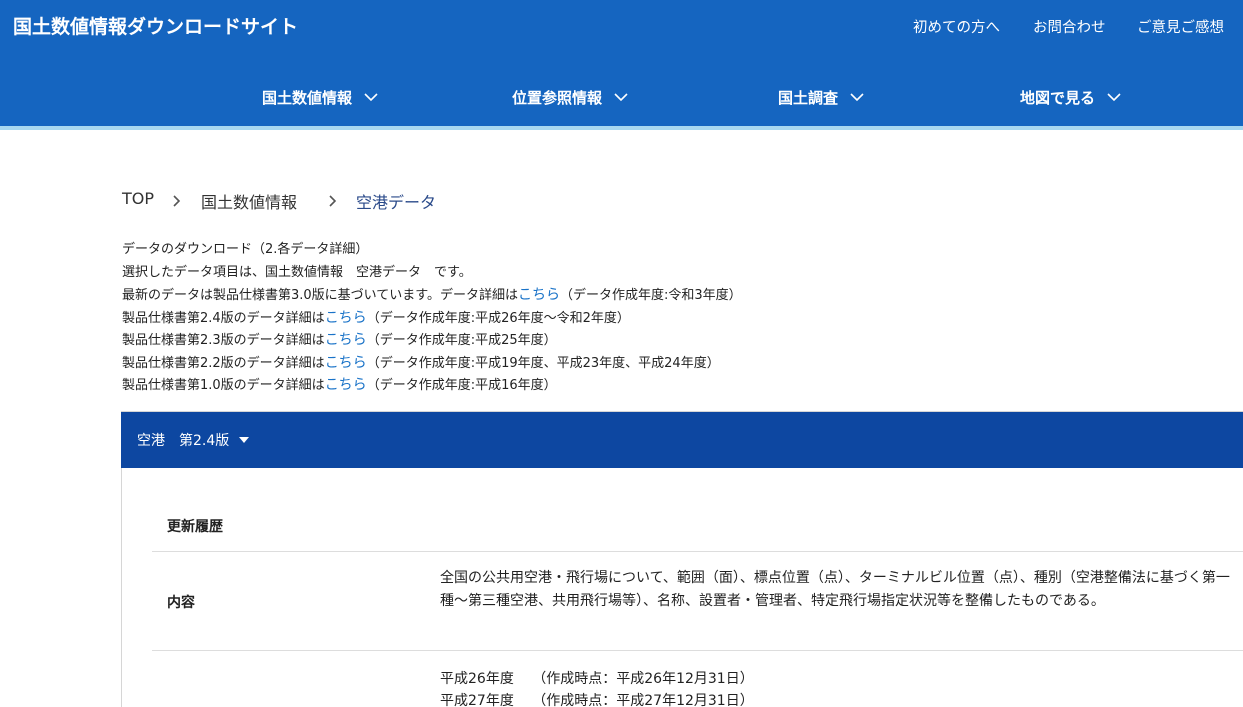 This screenshot has width=1243, height=707. I want to click on first-time-link: 初めての方へ, so click(956, 26).